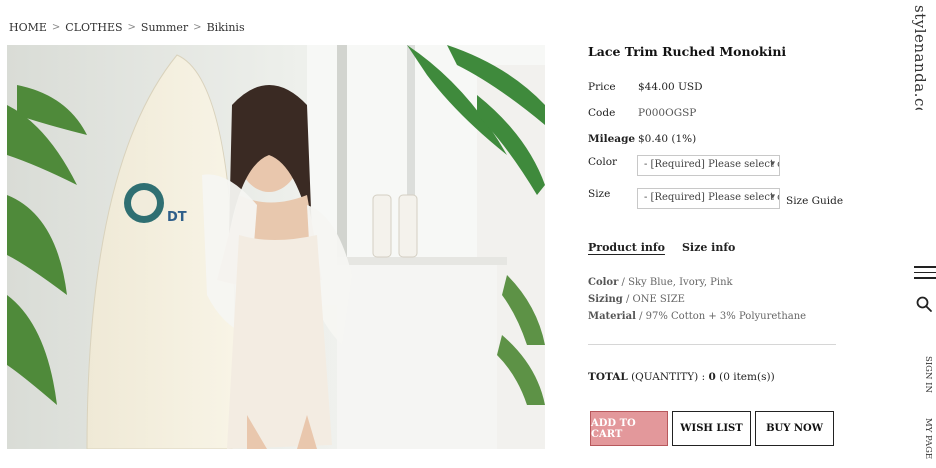 The image size is (936, 468). Describe the element at coordinates (603, 162) in the screenshot. I see `color-label: Color` at that location.